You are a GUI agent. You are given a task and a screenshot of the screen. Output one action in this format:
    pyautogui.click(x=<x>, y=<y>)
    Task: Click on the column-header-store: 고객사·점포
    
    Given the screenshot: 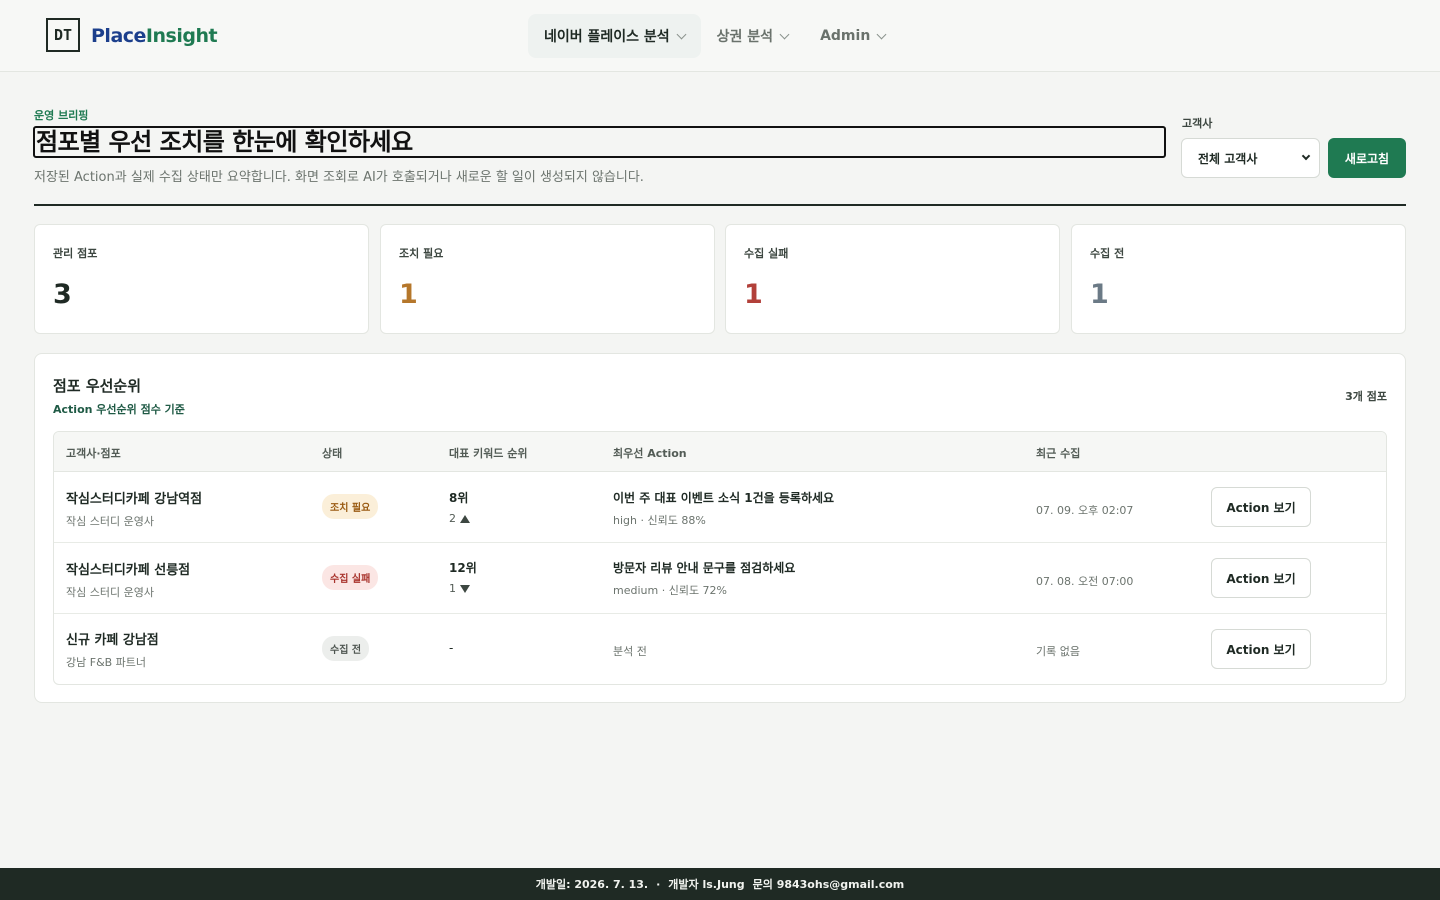 What is the action you would take?
    pyautogui.click(x=93, y=453)
    